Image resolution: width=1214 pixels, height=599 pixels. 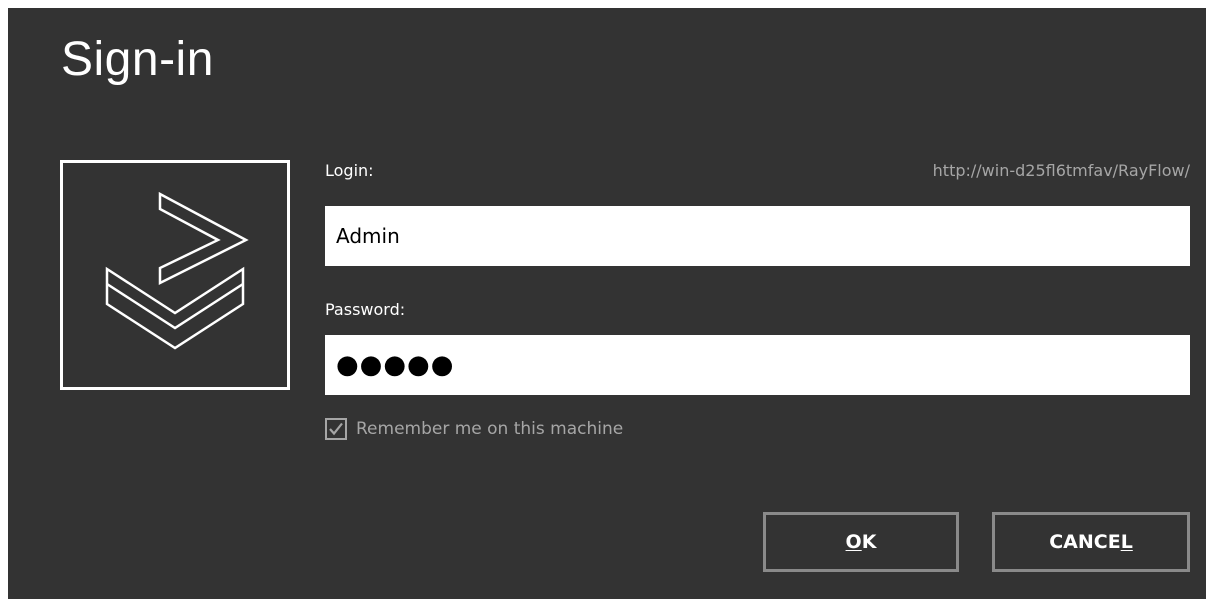 I want to click on remember-me-checkbox: Remember me on this machine, so click(x=474, y=429).